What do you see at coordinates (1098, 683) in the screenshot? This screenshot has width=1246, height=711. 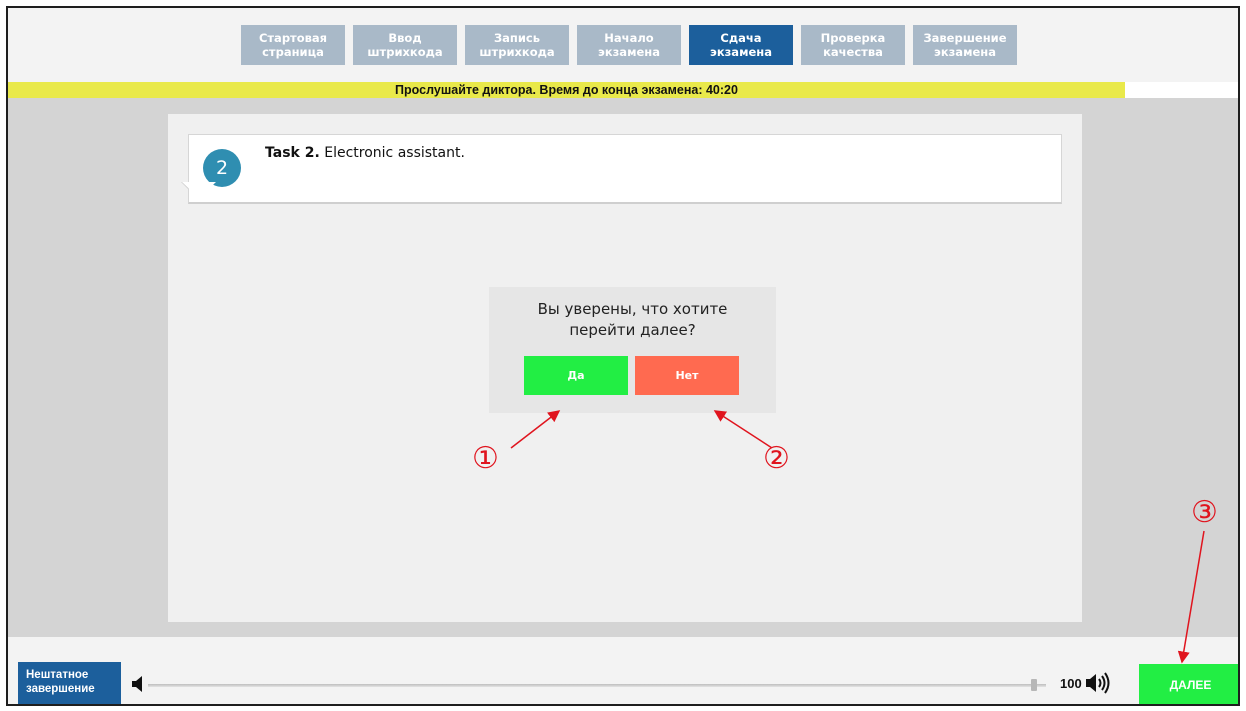 I see `volume-high-icon` at bounding box center [1098, 683].